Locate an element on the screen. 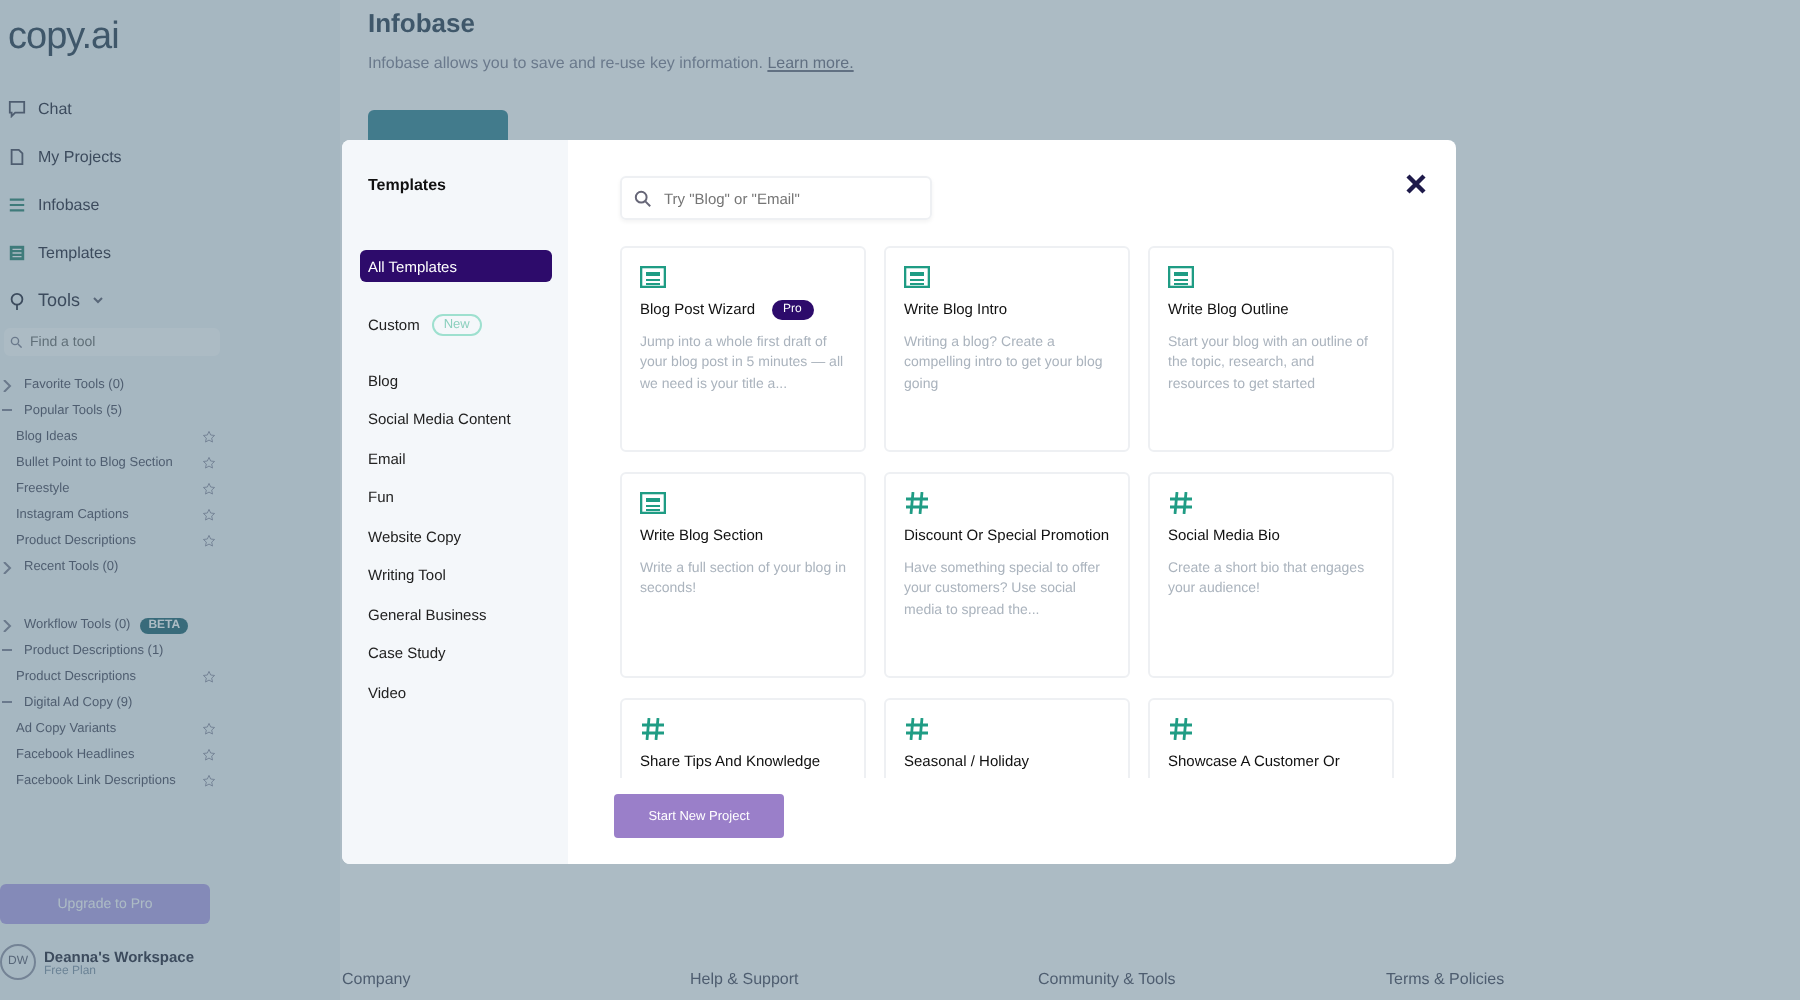 The height and width of the screenshot is (1000, 1800). learn-more-link: Learn more. is located at coordinates (810, 63).